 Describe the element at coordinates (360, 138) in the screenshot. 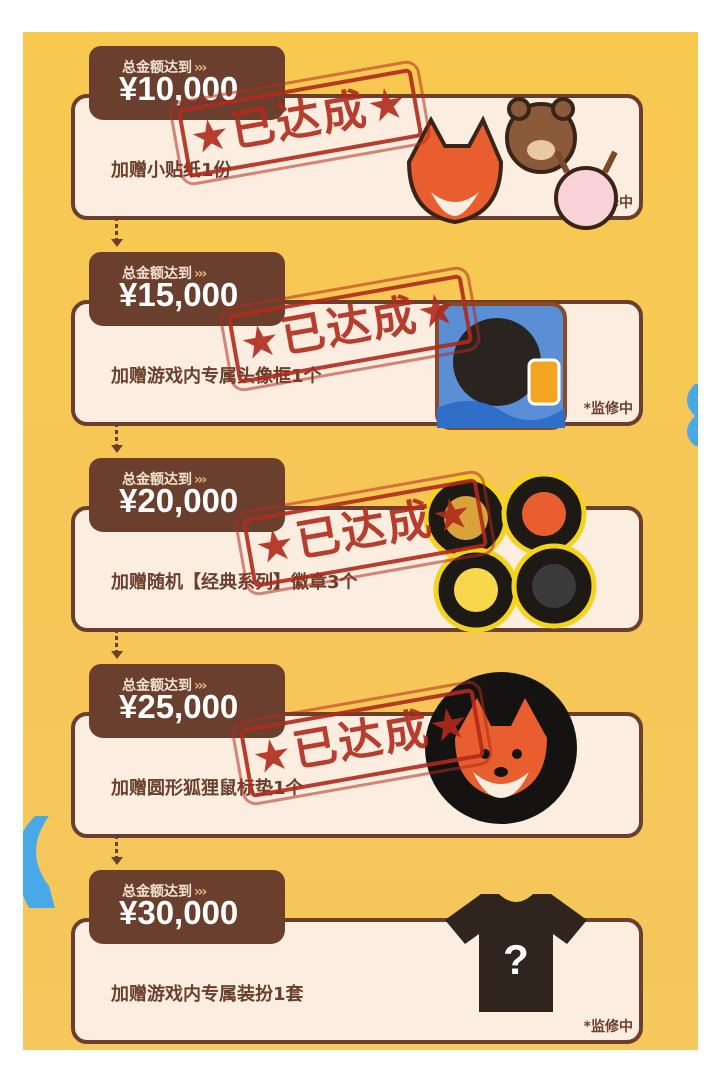

I see `tier-1: 加赠小贴纸1份 *监修中 总金额达到››› ¥10,000 ★已达成★` at that location.